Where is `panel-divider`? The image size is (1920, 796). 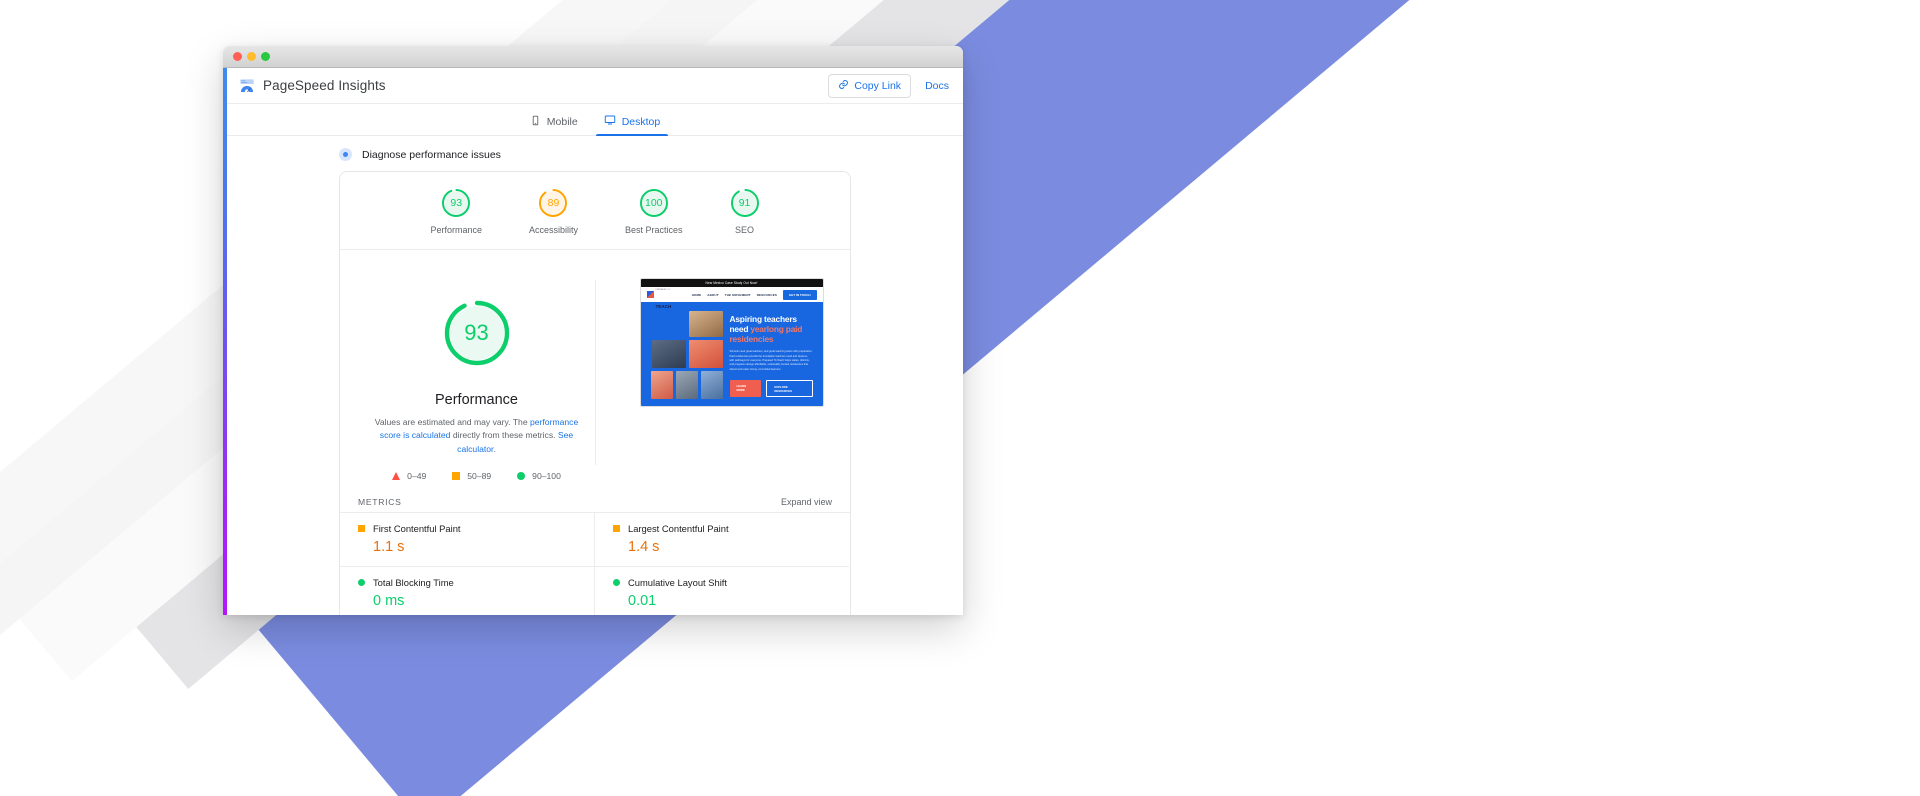 panel-divider is located at coordinates (595, 372).